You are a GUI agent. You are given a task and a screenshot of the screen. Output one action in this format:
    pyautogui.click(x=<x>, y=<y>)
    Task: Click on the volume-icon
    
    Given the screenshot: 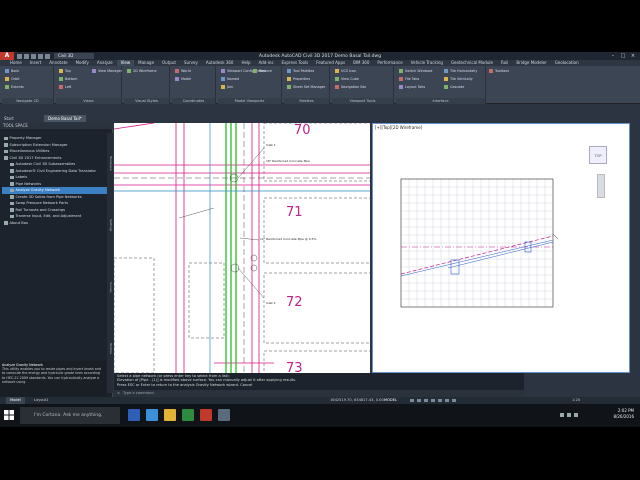 What is the action you would take?
    pyautogui.click(x=569, y=415)
    